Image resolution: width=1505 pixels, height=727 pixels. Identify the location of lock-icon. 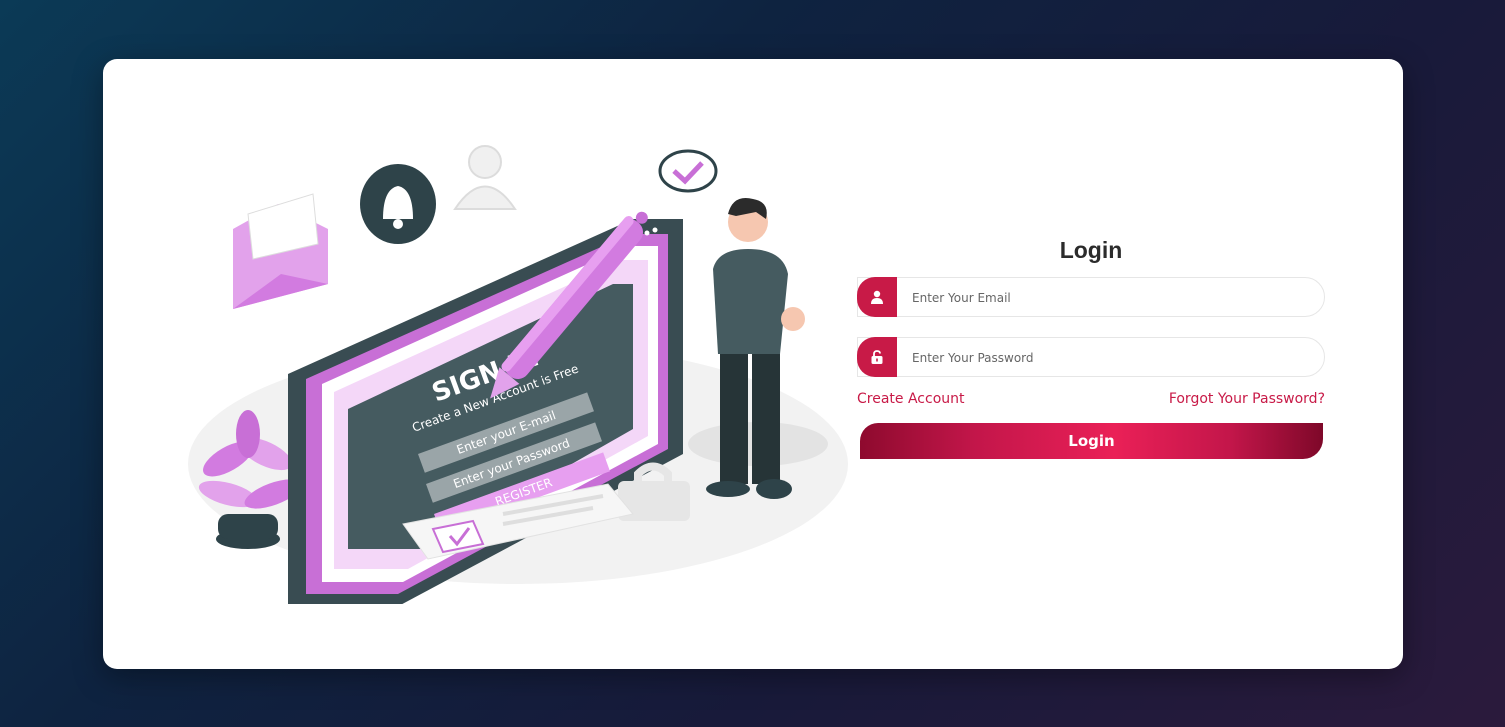
(877, 357).